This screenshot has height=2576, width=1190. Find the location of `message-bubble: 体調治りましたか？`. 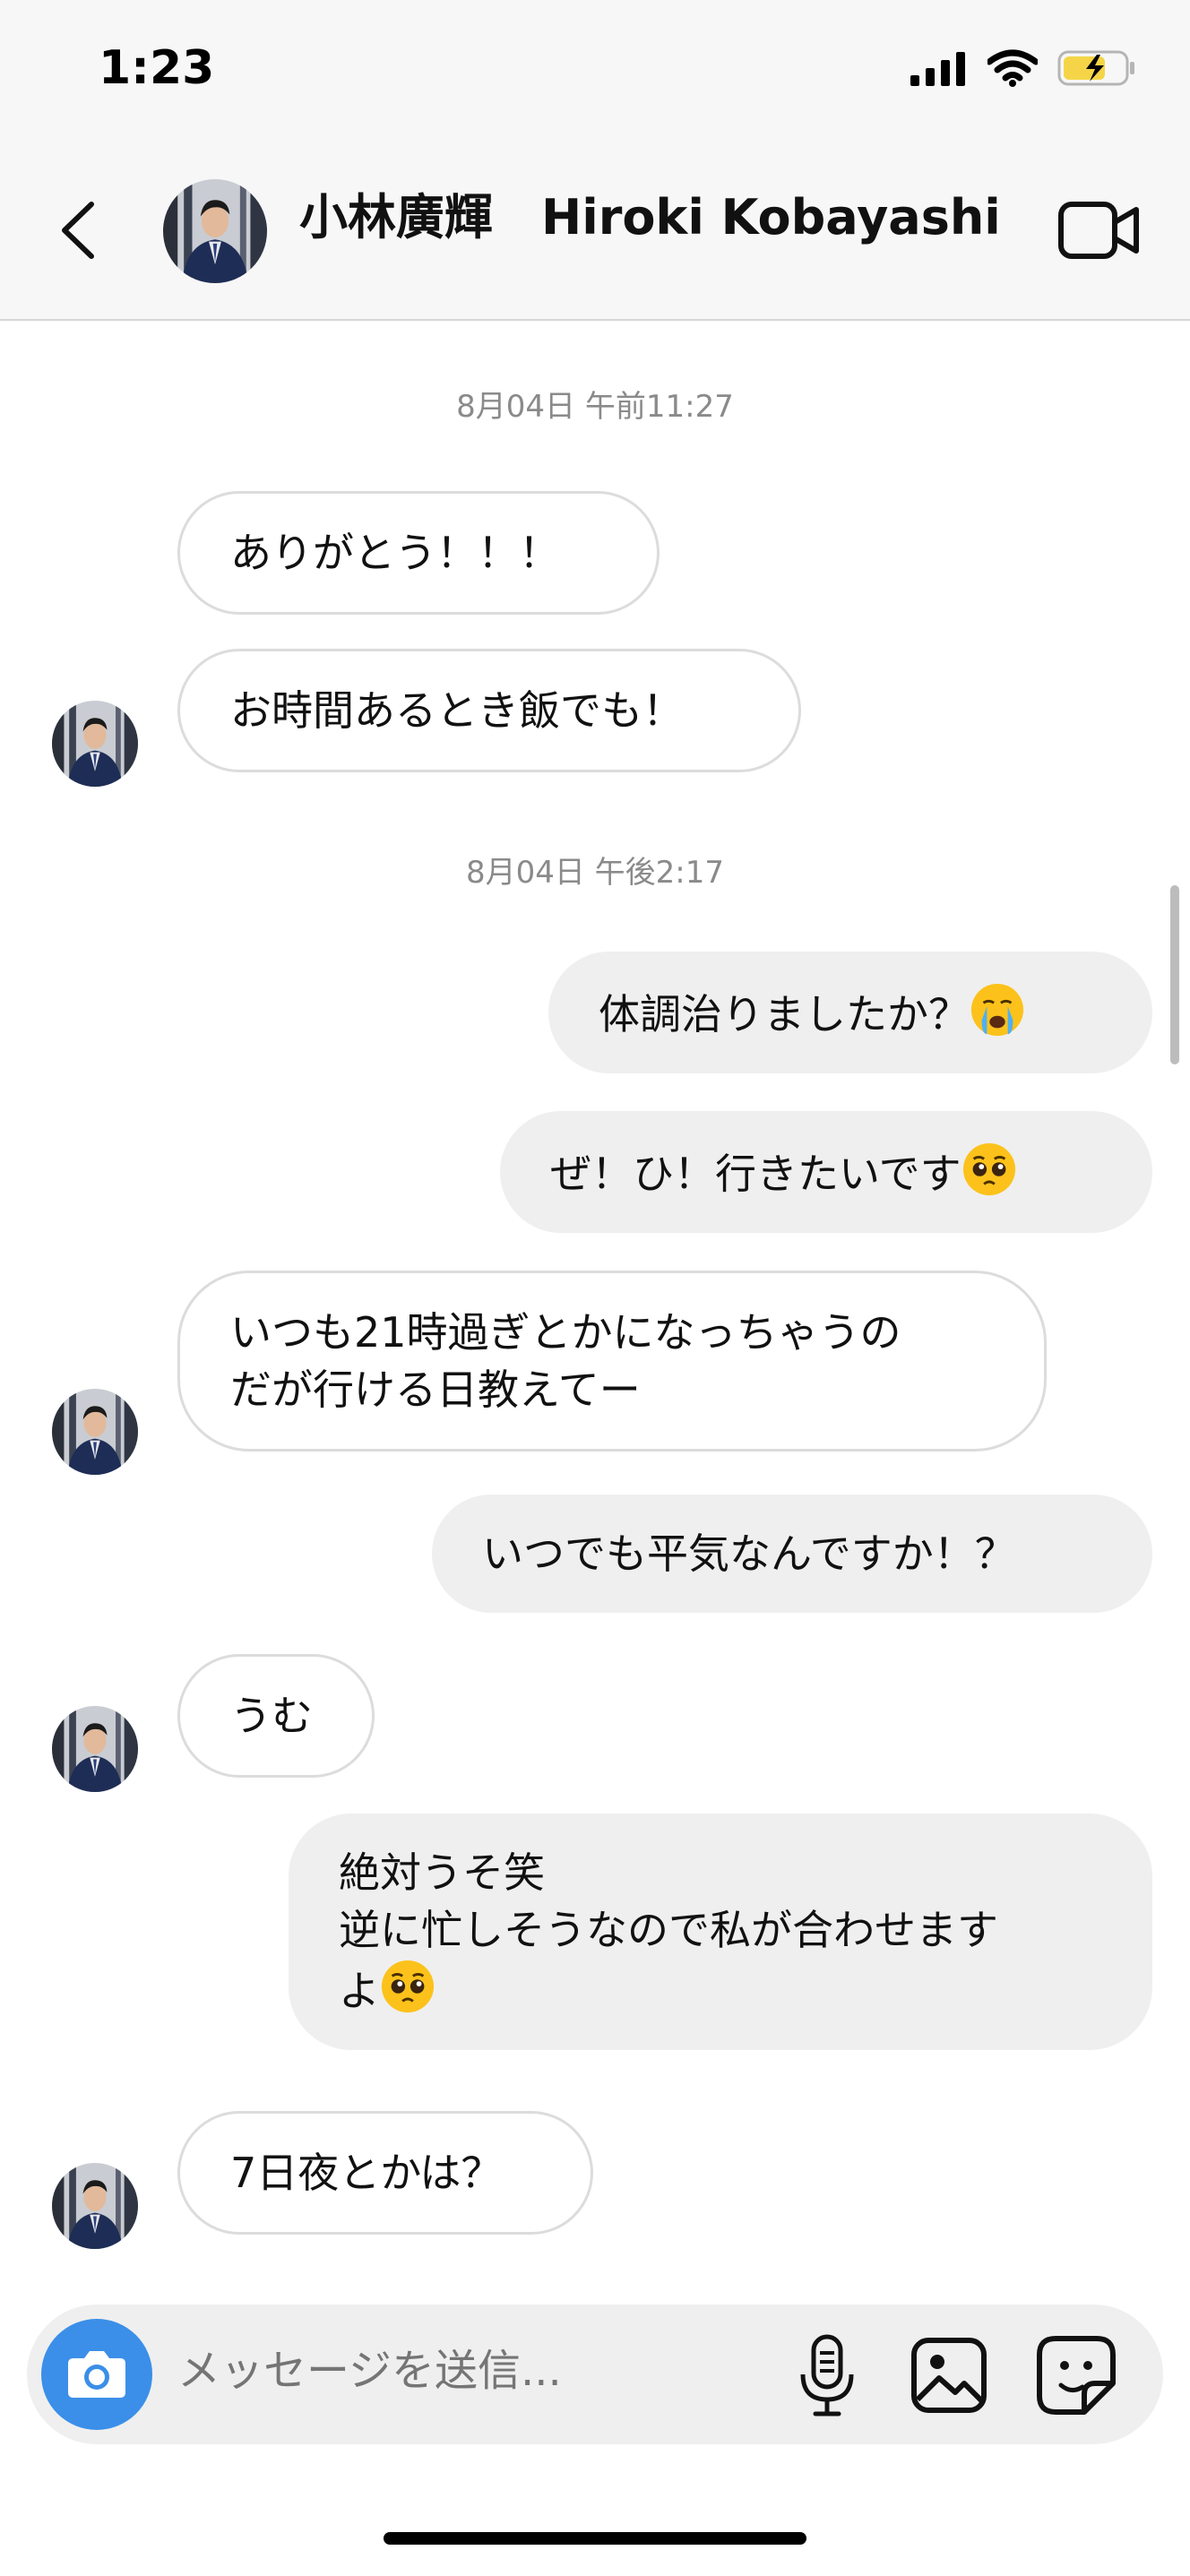

message-bubble: 体調治りましたか？ is located at coordinates (850, 1013).